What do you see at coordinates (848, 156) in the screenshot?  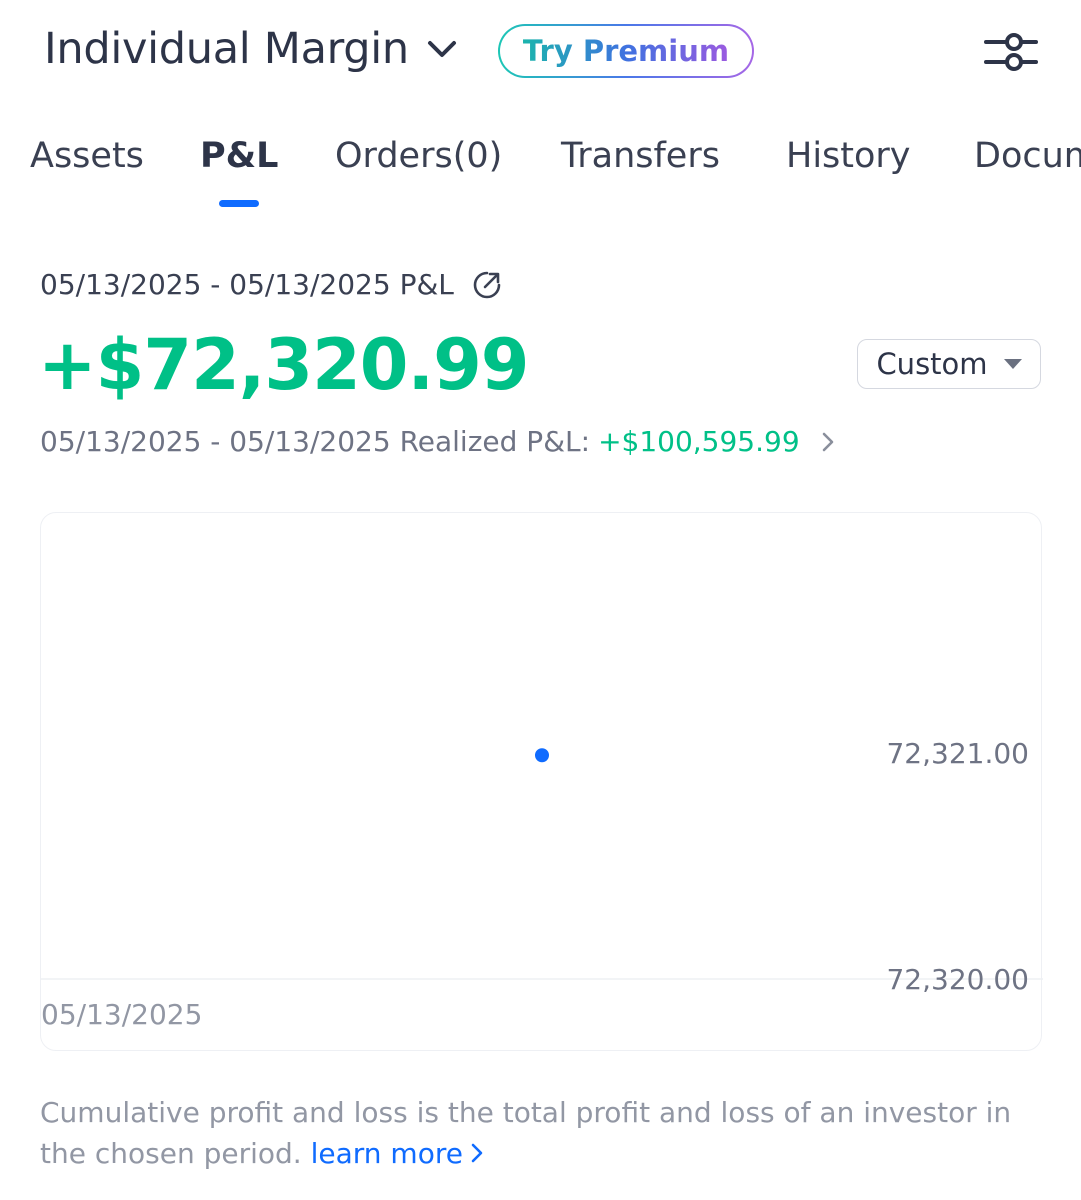 I see `tab-history: History` at bounding box center [848, 156].